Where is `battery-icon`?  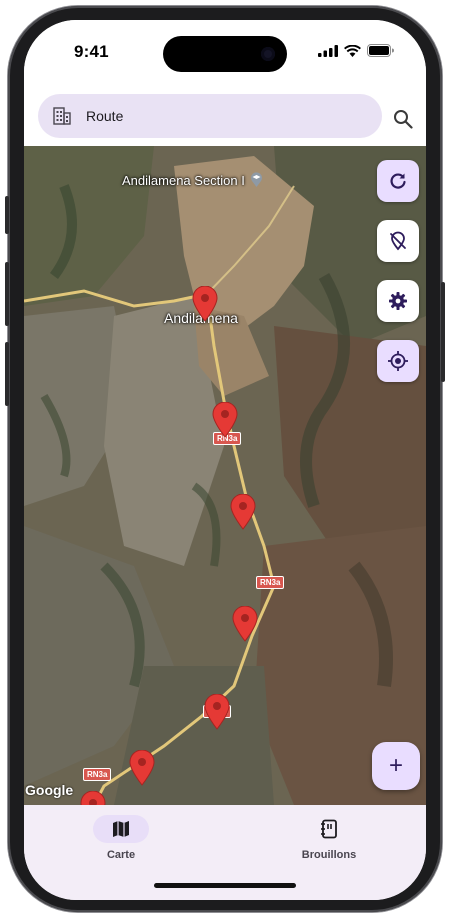 battery-icon is located at coordinates (380, 50).